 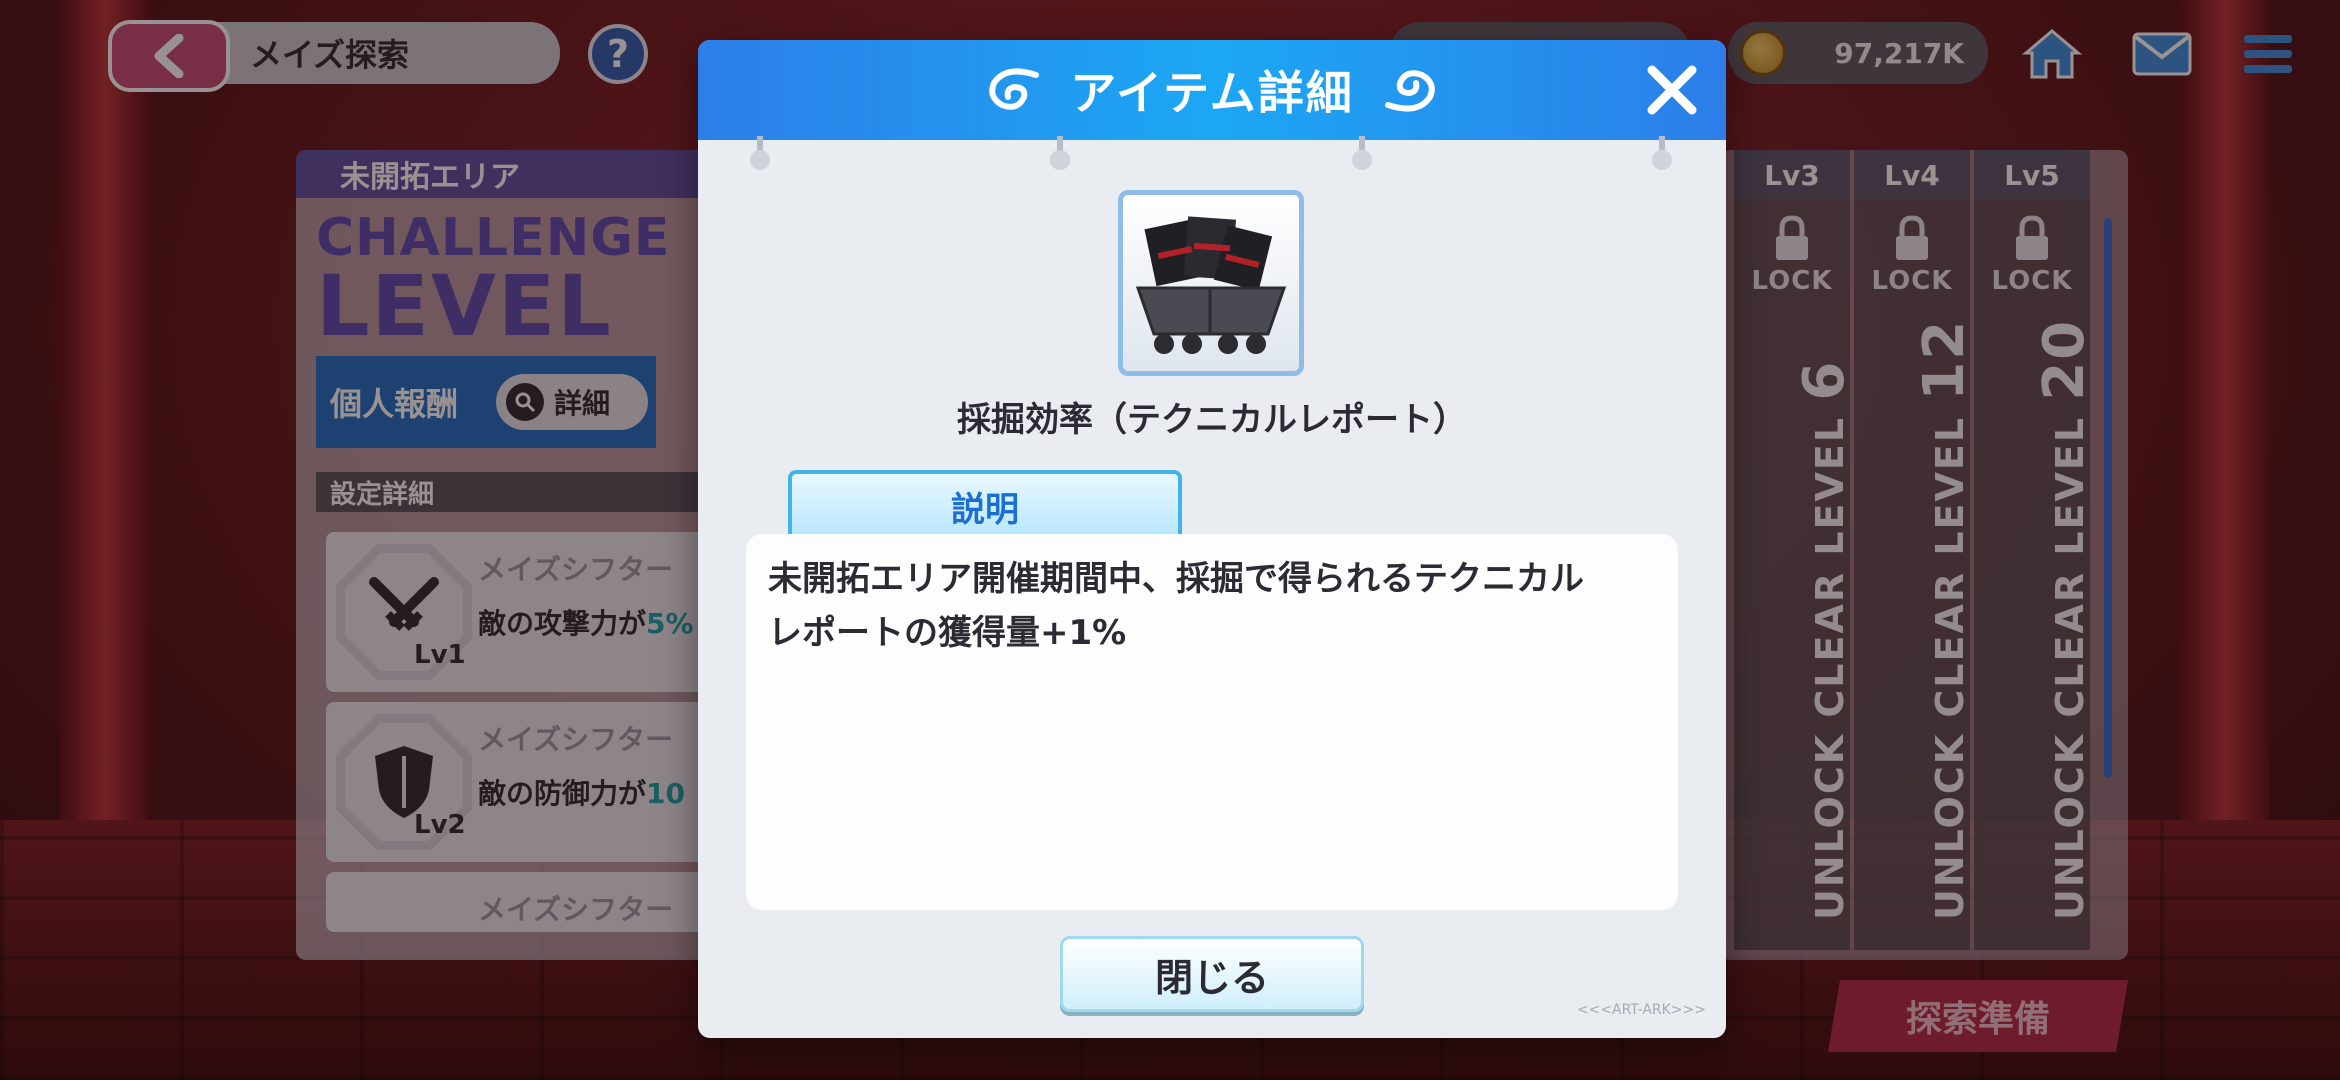 What do you see at coordinates (1212, 420) in the screenshot?
I see `item-name: 採掘効率（テクニカルレポート）` at bounding box center [1212, 420].